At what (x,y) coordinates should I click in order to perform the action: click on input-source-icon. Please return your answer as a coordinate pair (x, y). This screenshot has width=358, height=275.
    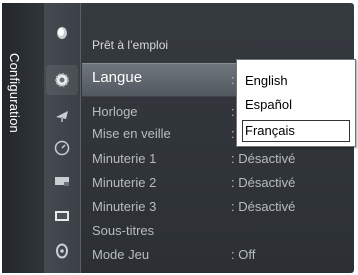
    Looking at the image, I should click on (62, 181).